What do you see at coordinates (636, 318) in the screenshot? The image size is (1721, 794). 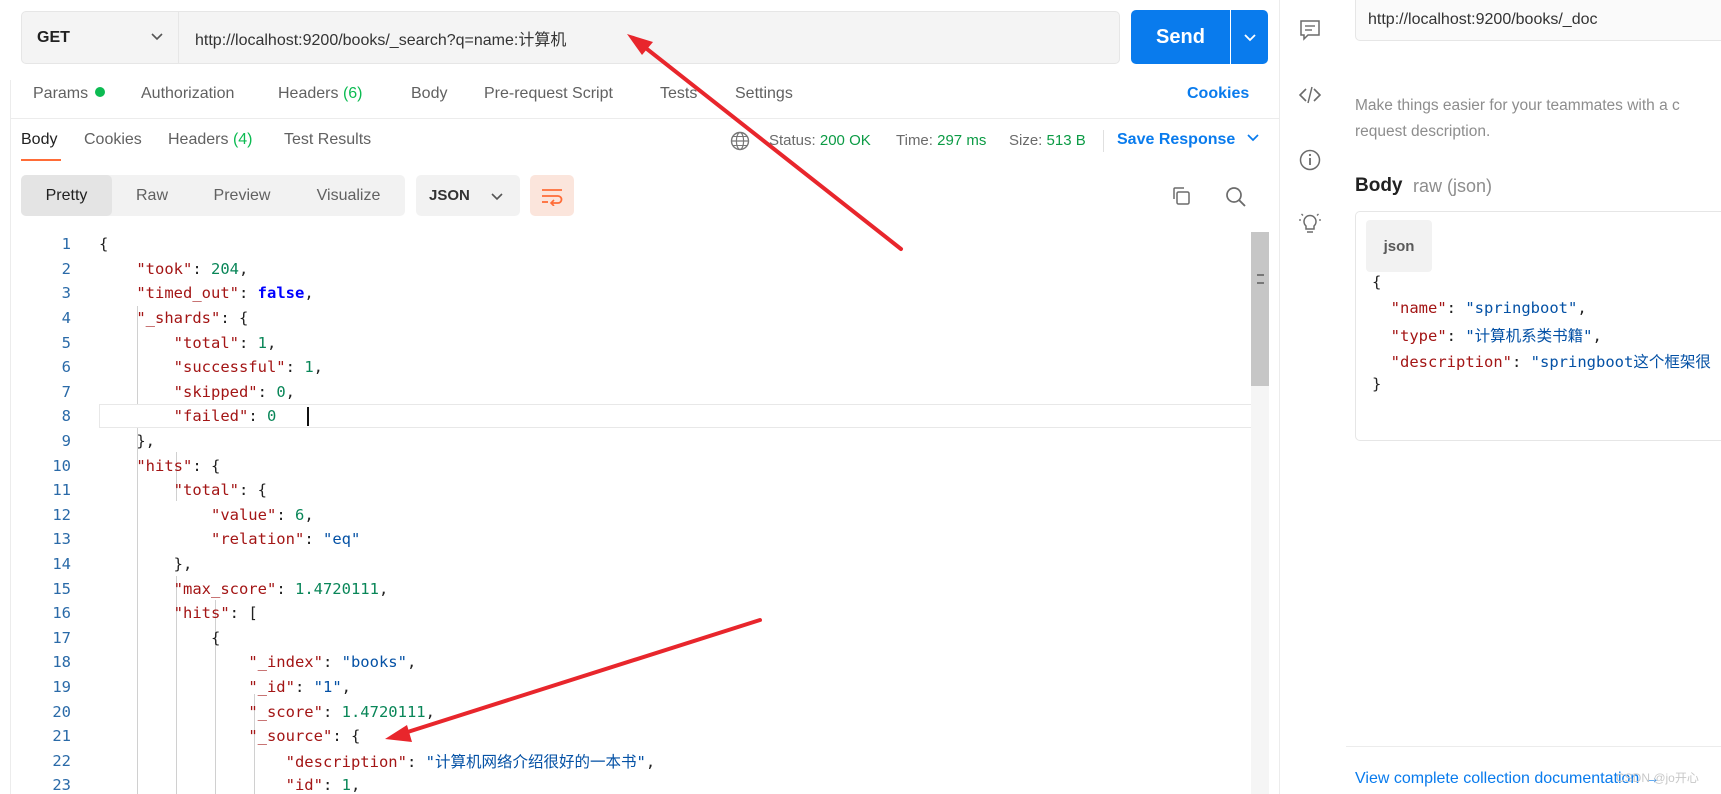 I see `code-line: 4 "_shards": {` at bounding box center [636, 318].